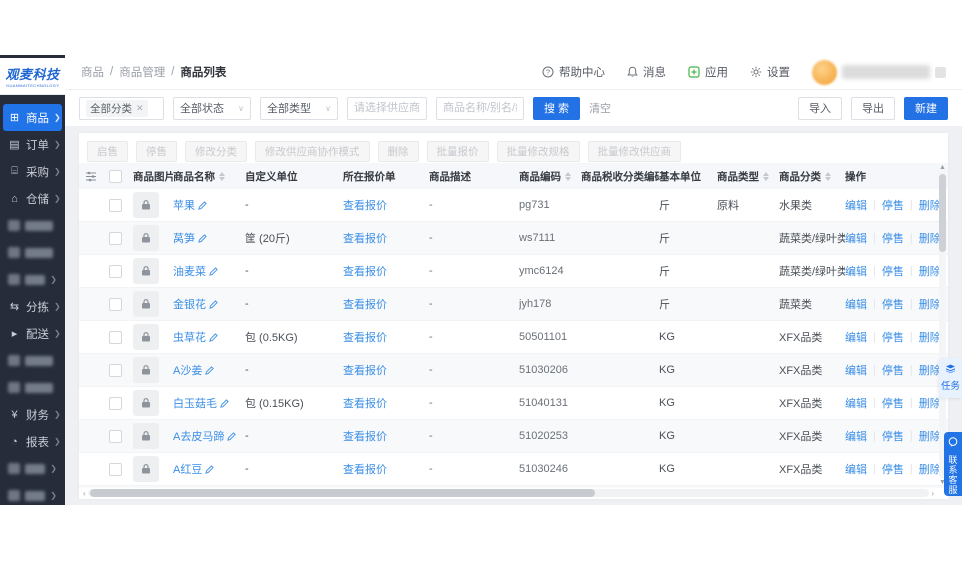 This screenshot has height=561, width=962. What do you see at coordinates (32, 144) in the screenshot?
I see `sidebar-item-orders: ▤ 订单 ❯` at bounding box center [32, 144].